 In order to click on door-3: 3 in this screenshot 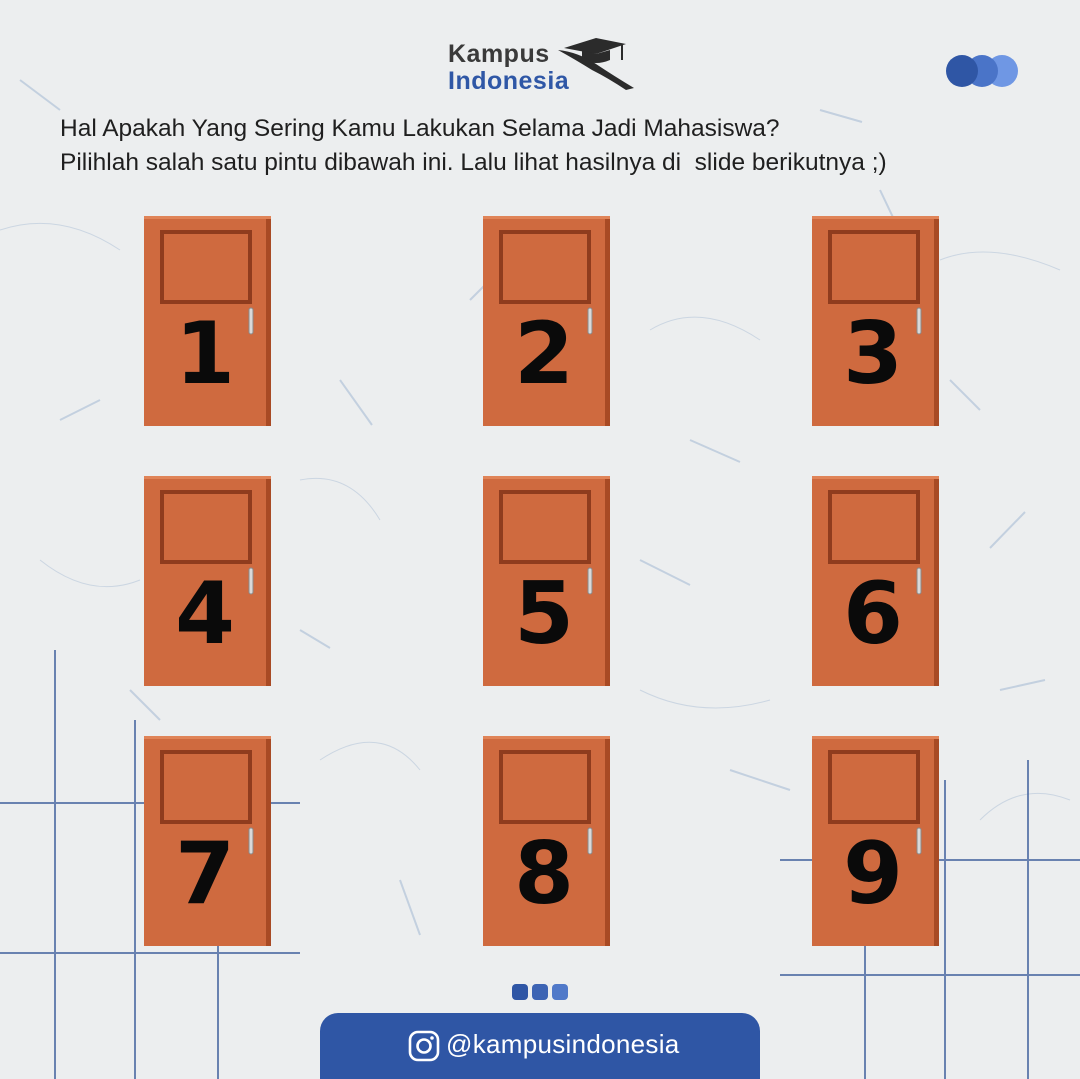, I will do `click(878, 322)`.